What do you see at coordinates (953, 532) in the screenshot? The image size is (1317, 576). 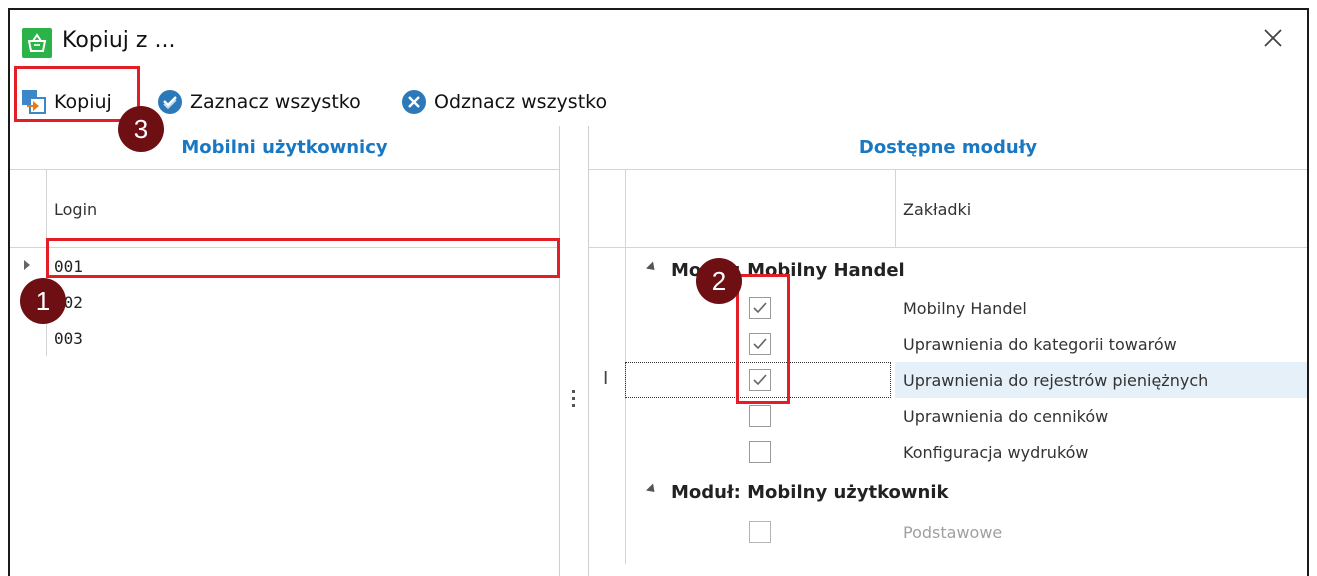 I see `module-tab-label: Podstawowe` at bounding box center [953, 532].